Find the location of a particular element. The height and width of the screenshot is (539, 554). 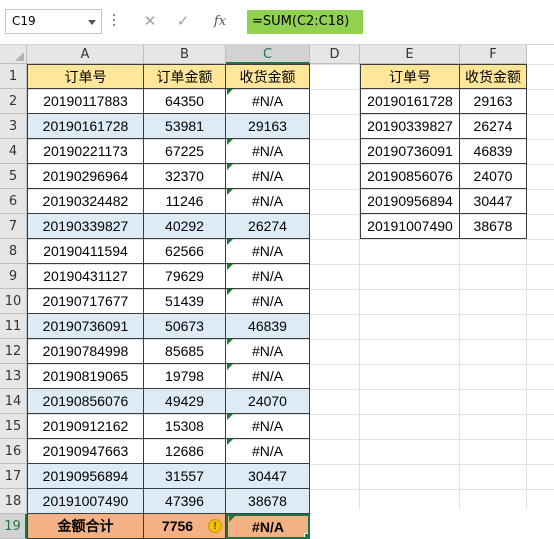

select-all-corner is located at coordinates (13, 54).